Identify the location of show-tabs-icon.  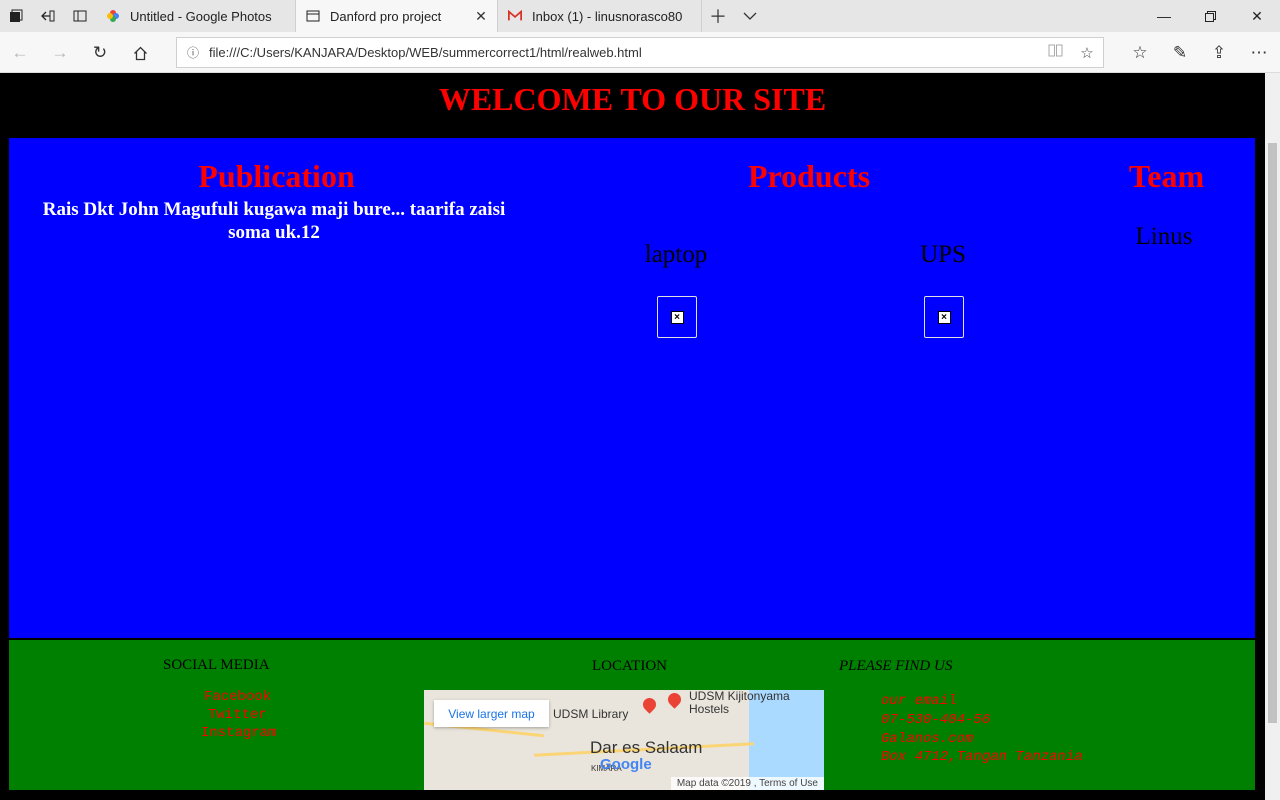
(80, 16).